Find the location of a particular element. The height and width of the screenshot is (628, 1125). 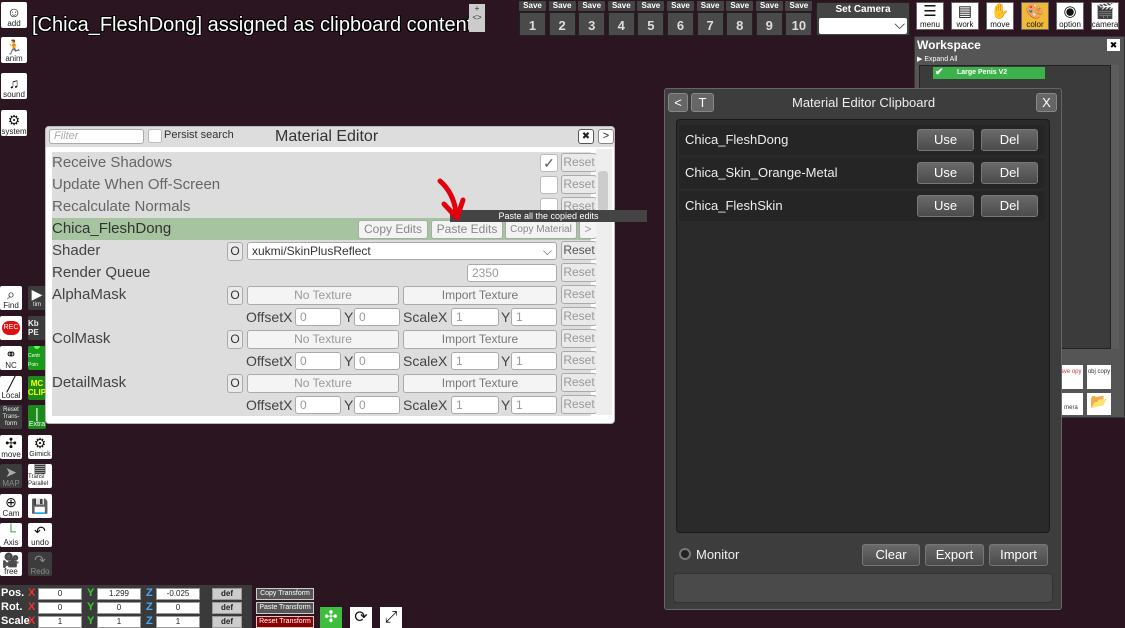

rotate-gizmo-button: ⟳ is located at coordinates (361, 617).